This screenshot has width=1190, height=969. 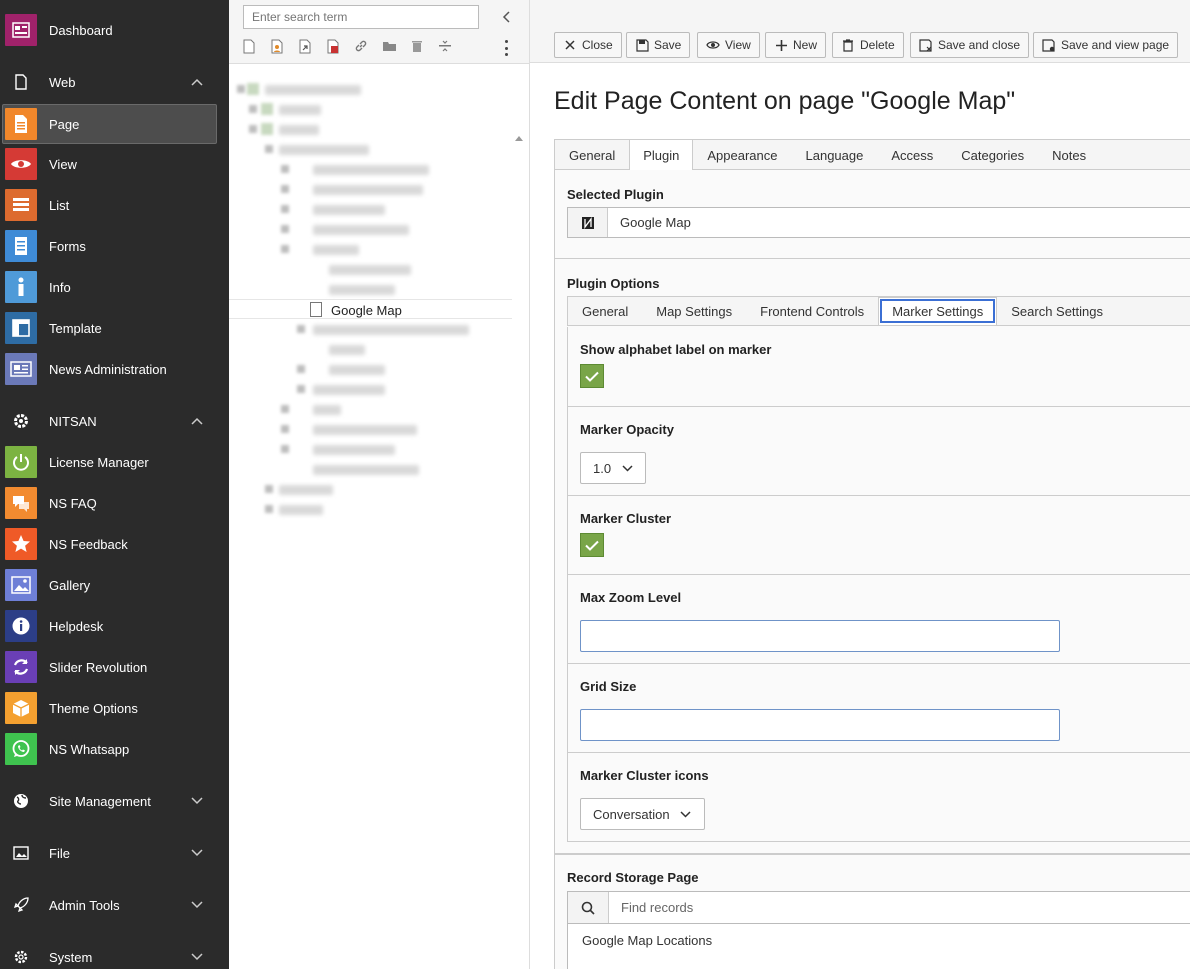 I want to click on group-file: File, so click(x=114, y=853).